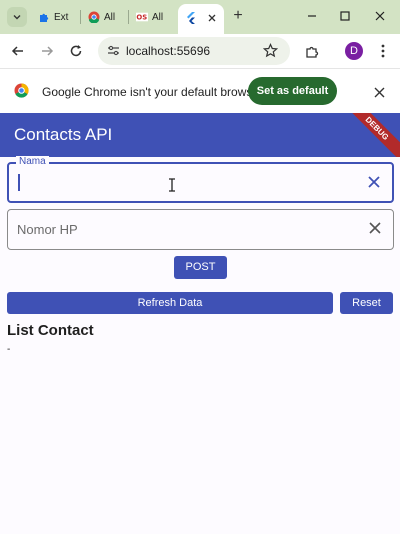  I want to click on page-title: Contacts API, so click(63, 134).